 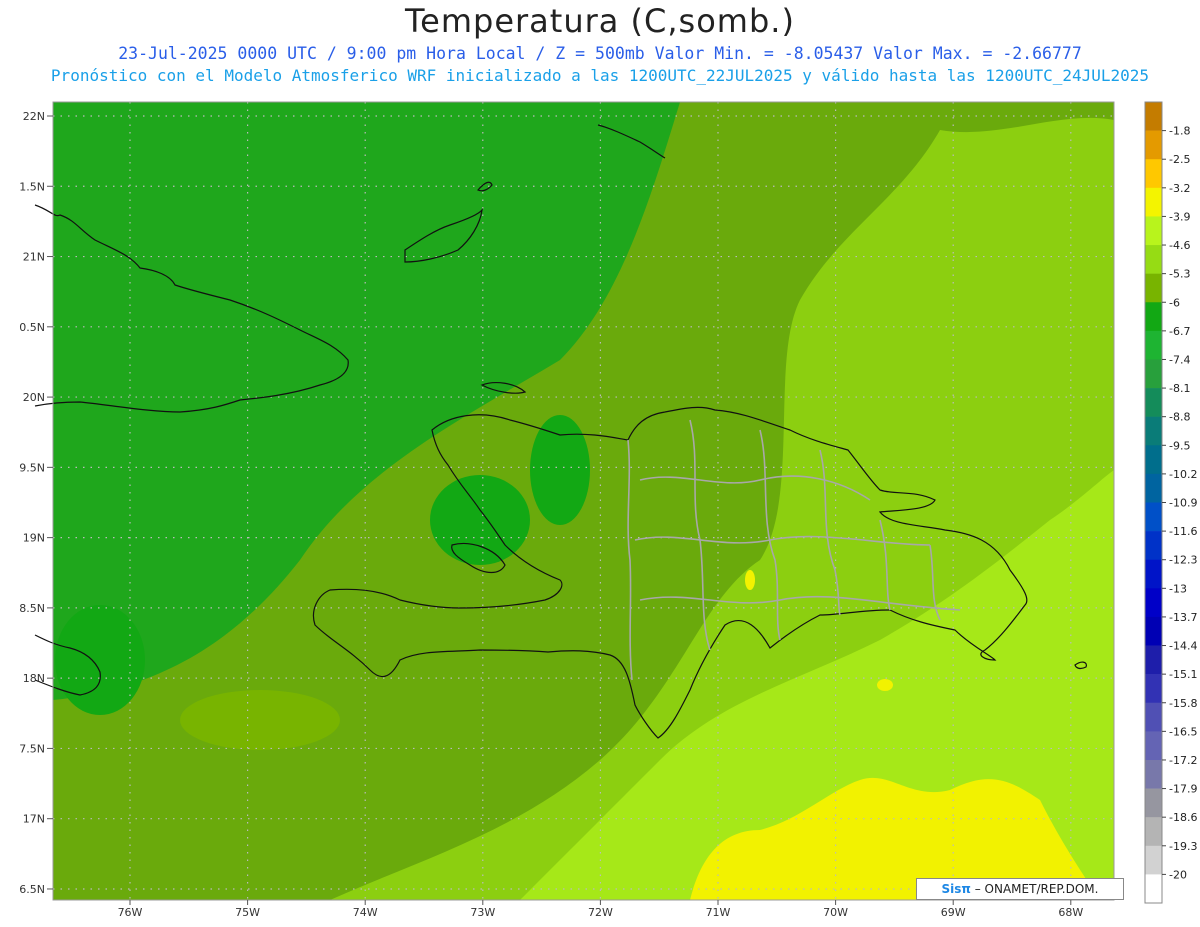 I want to click on lat-label: 1.5N, so click(x=32, y=186).